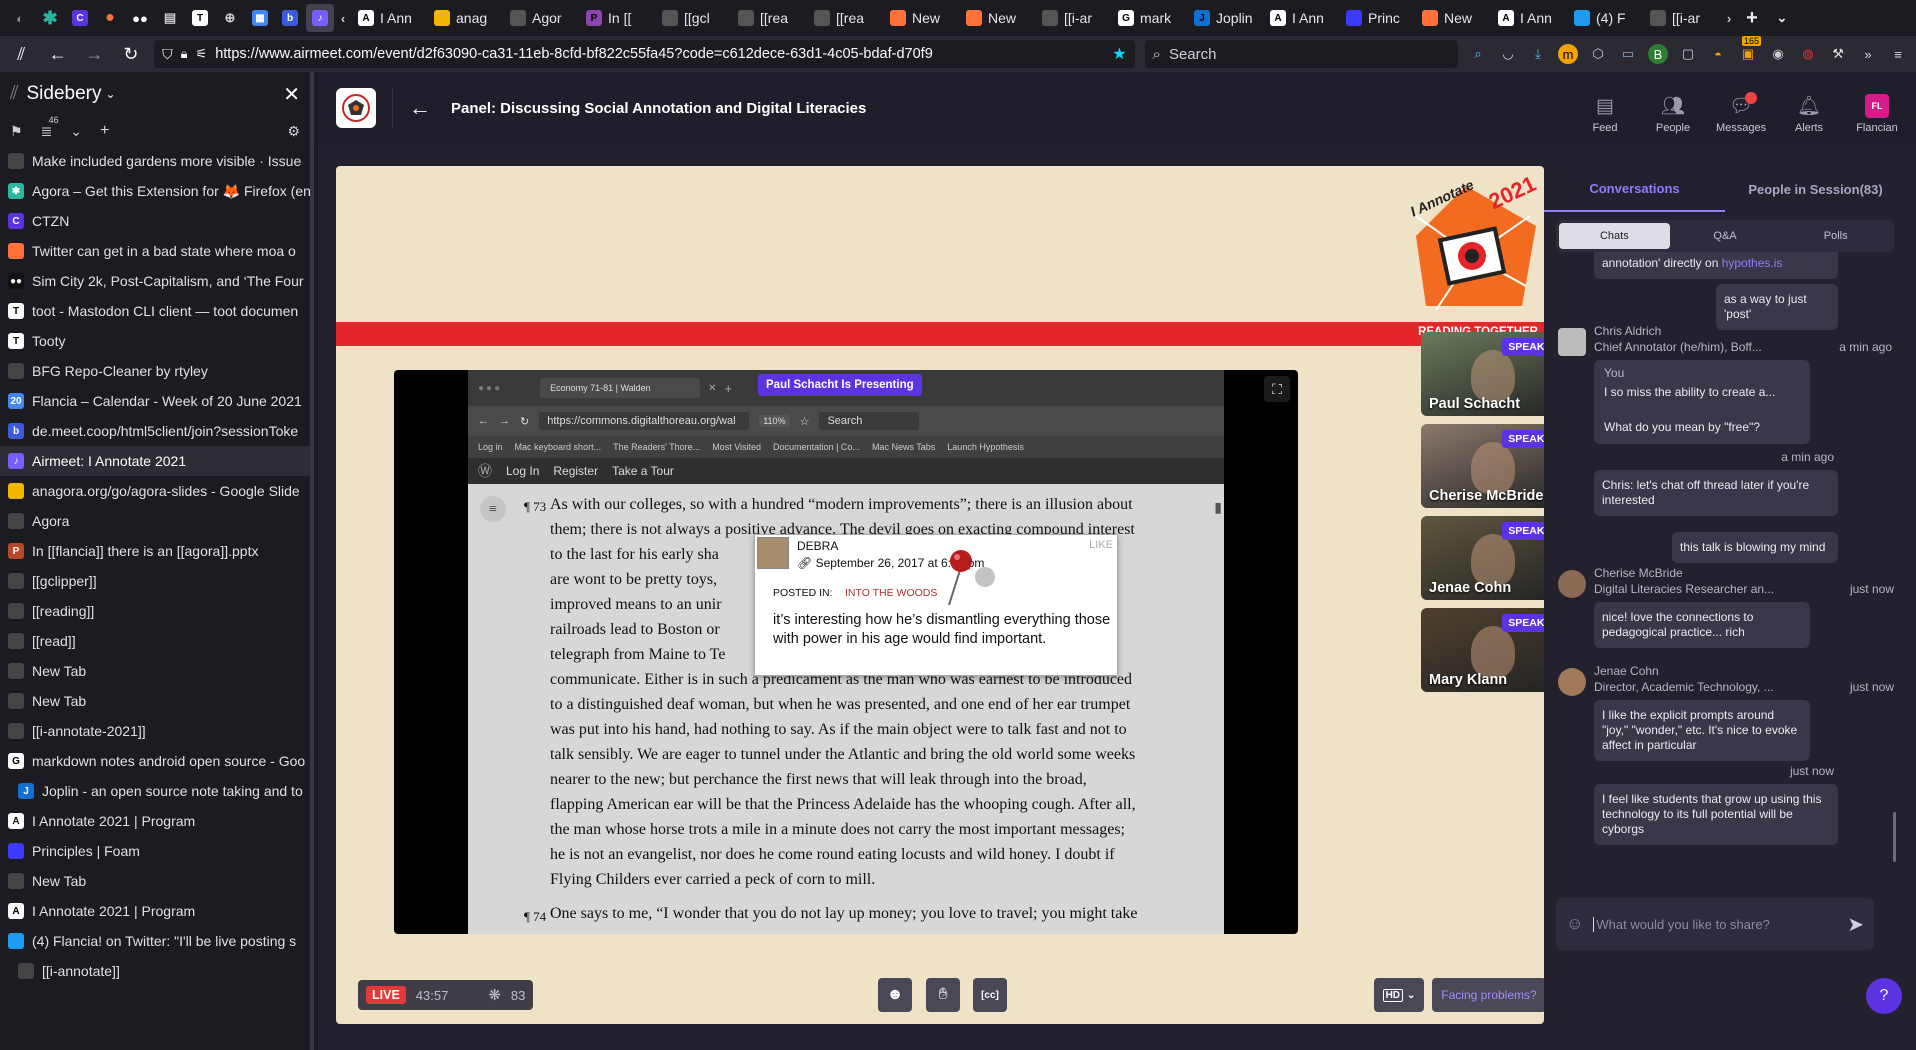 This screenshot has width=1916, height=1050. Describe the element at coordinates (1725, 236) in the screenshot. I see `segment-qa: Q&A` at that location.